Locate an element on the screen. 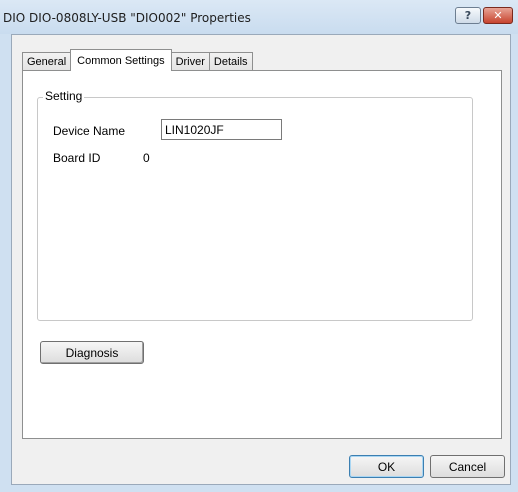 The height and width of the screenshot is (492, 518). board-id-label: Board ID is located at coordinates (77, 158).